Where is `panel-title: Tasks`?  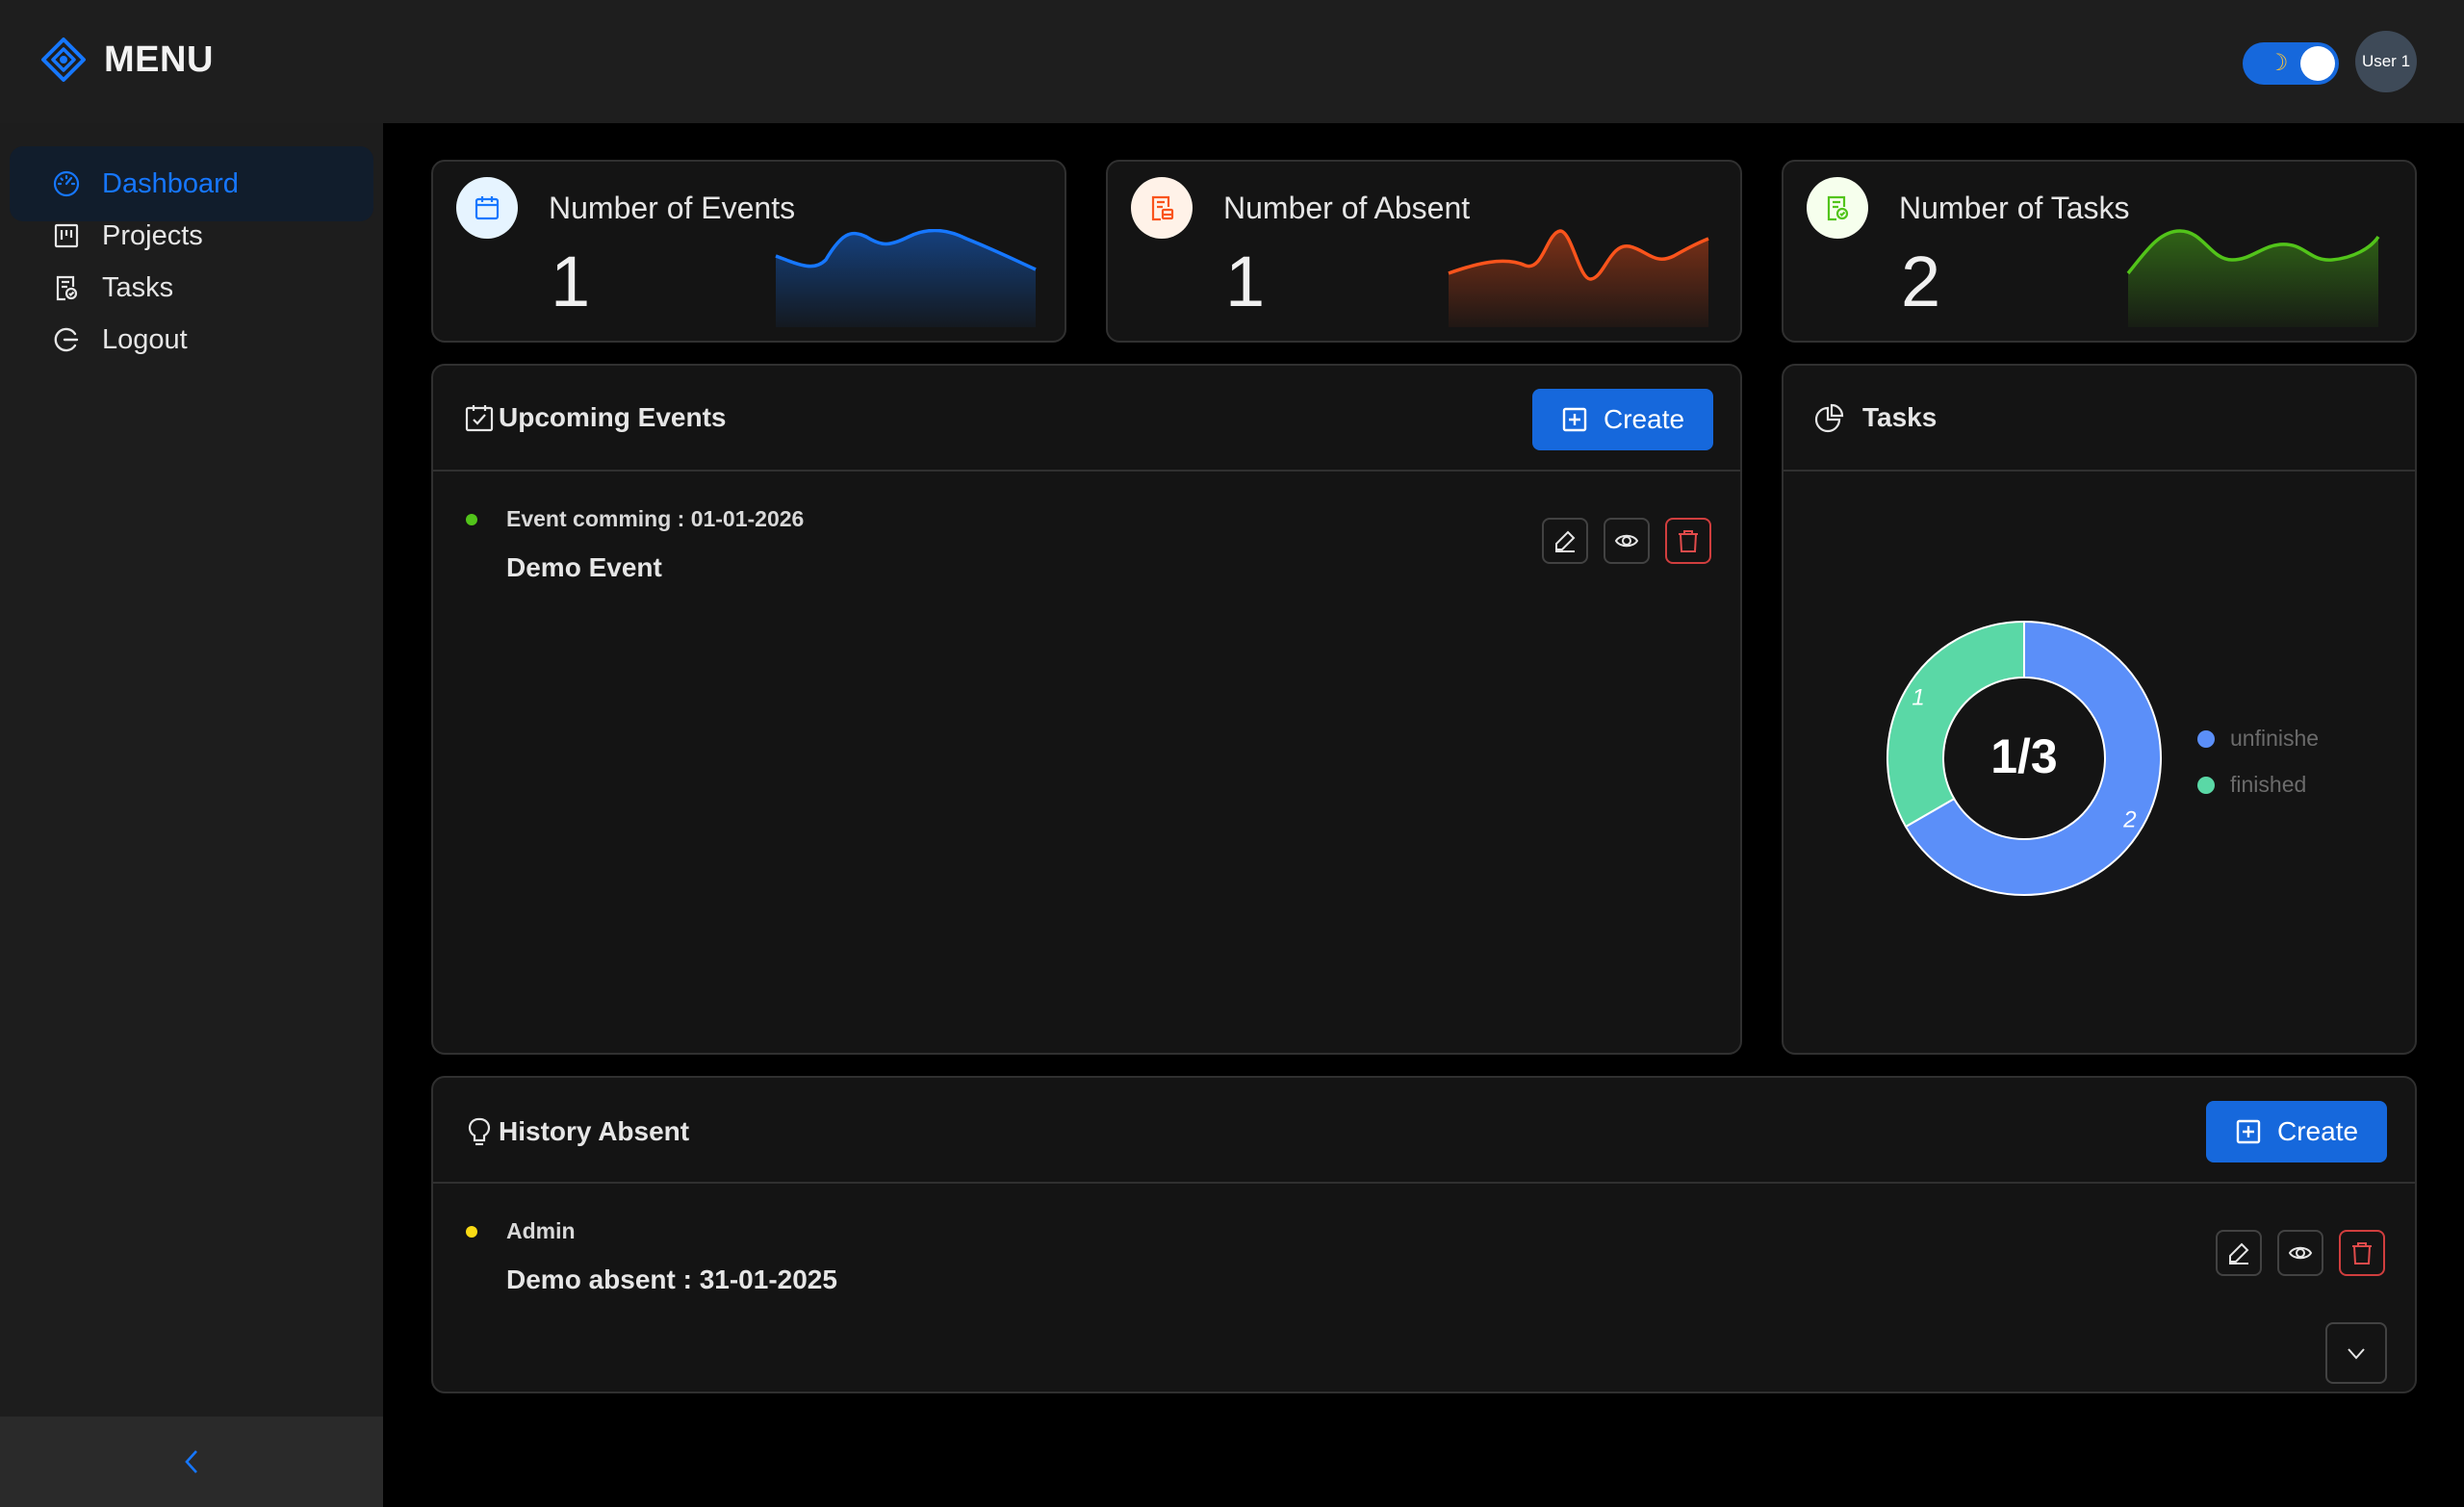 panel-title: Tasks is located at coordinates (1875, 417).